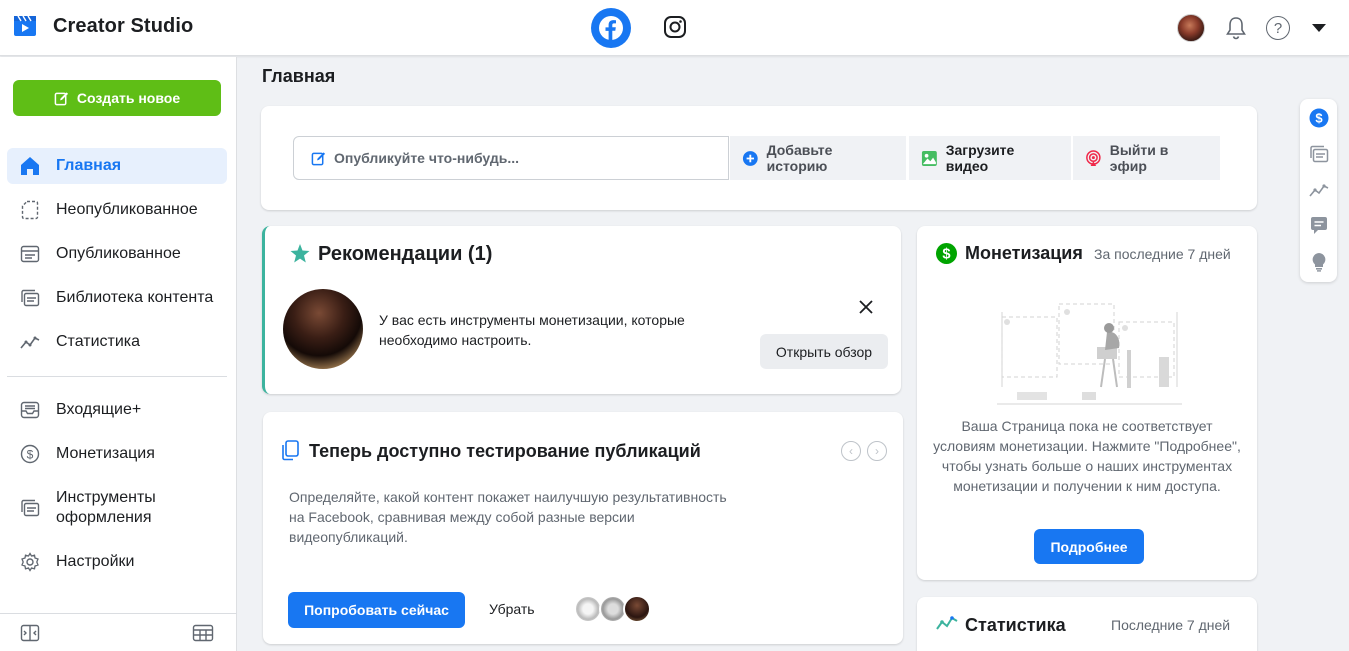  Describe the element at coordinates (799, 158) in the screenshot. I see `add-story-label: Добавьте историю` at that location.